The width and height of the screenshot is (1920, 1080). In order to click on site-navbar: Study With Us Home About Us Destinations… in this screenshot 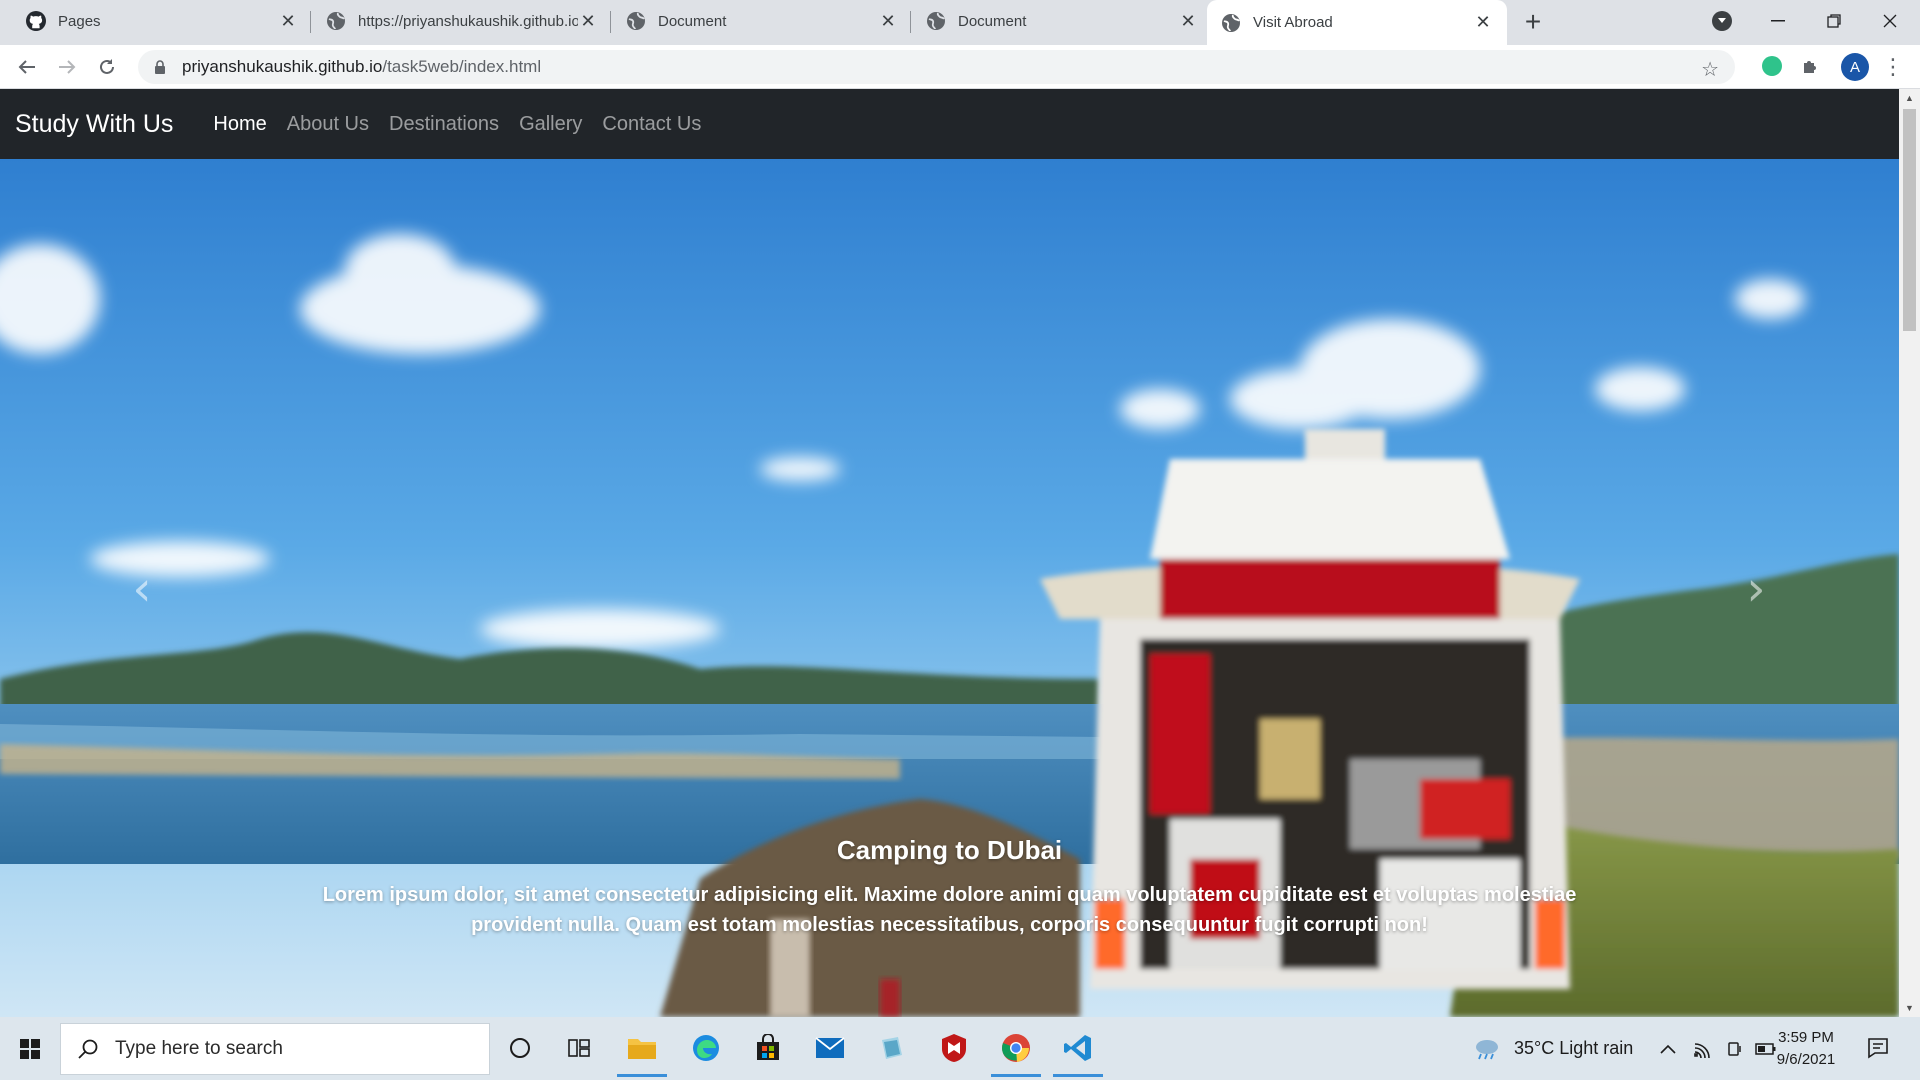, I will do `click(949, 124)`.